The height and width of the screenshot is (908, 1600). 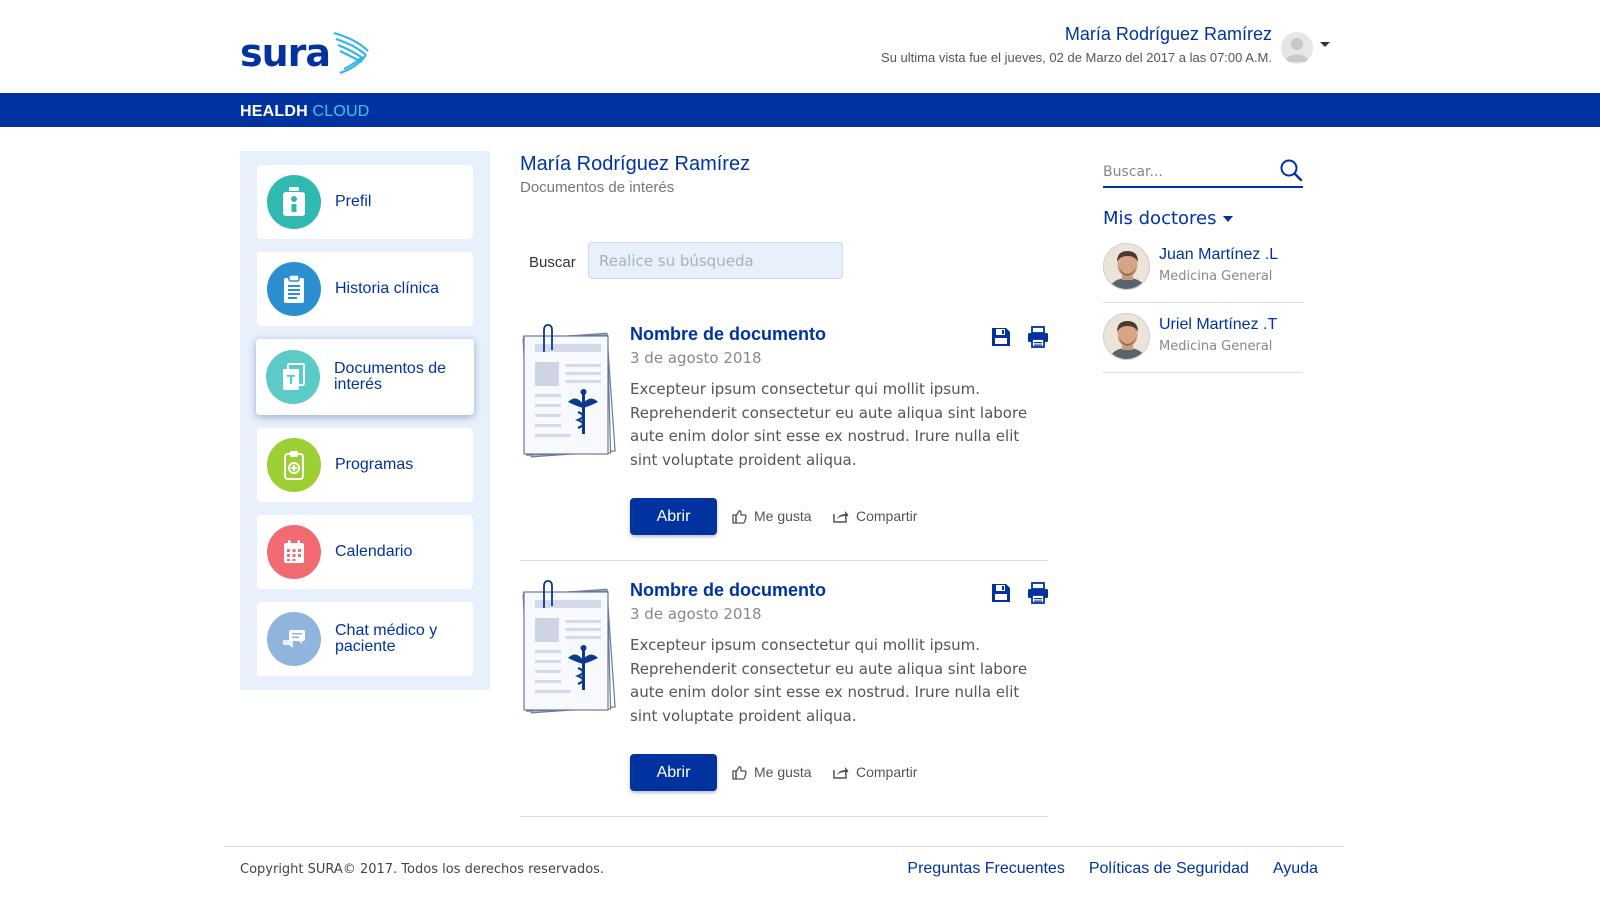 I want to click on sidebar-item-label: Calendario, so click(x=374, y=551).